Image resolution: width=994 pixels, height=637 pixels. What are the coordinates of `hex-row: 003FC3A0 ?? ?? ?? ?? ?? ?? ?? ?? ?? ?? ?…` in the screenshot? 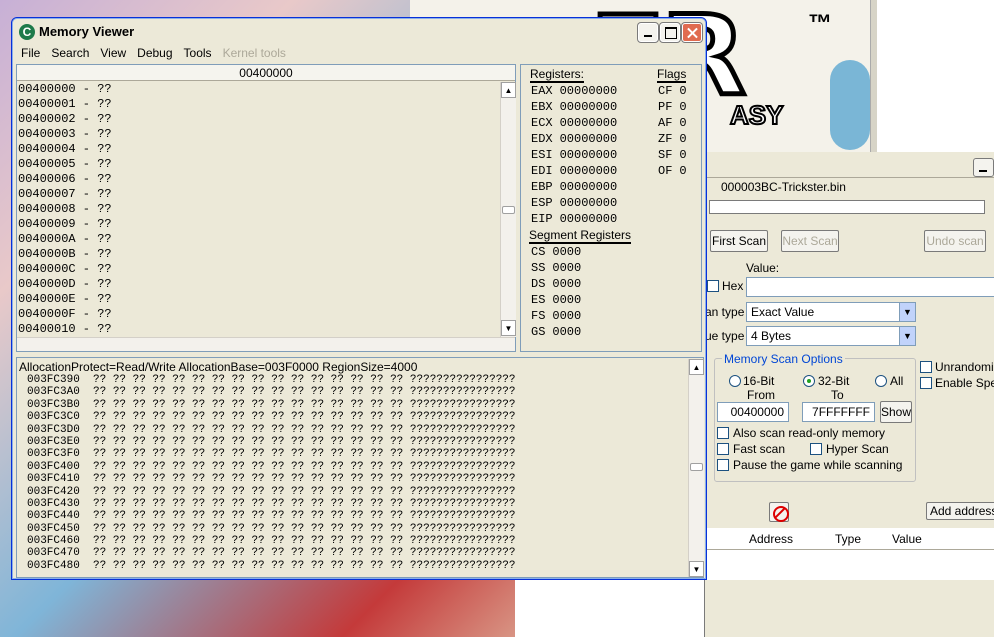 It's located at (357, 392).